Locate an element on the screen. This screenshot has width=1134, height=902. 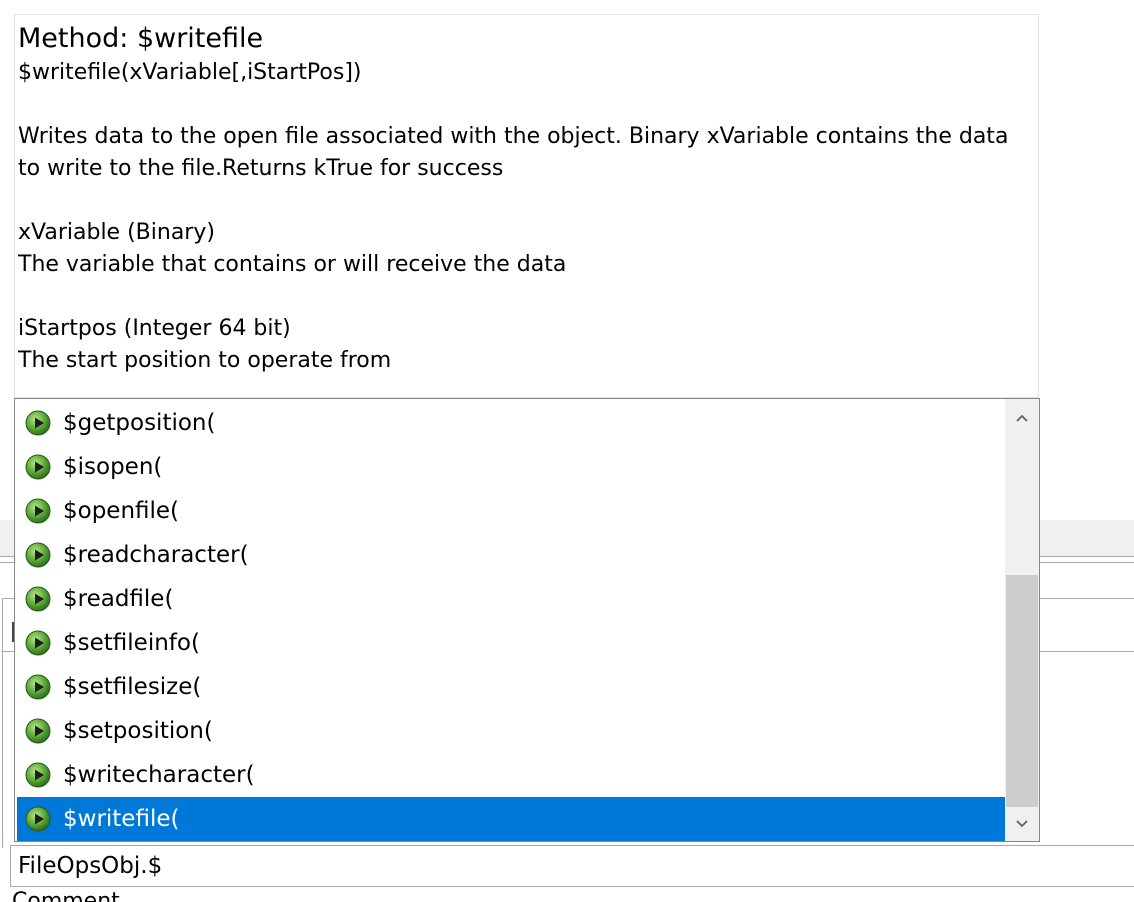
vertical-scrollbar is located at coordinates (1022, 620).